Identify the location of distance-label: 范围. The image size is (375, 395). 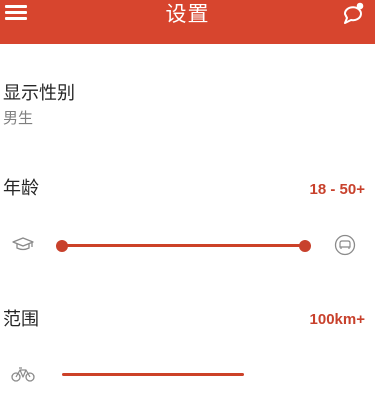
(21, 319).